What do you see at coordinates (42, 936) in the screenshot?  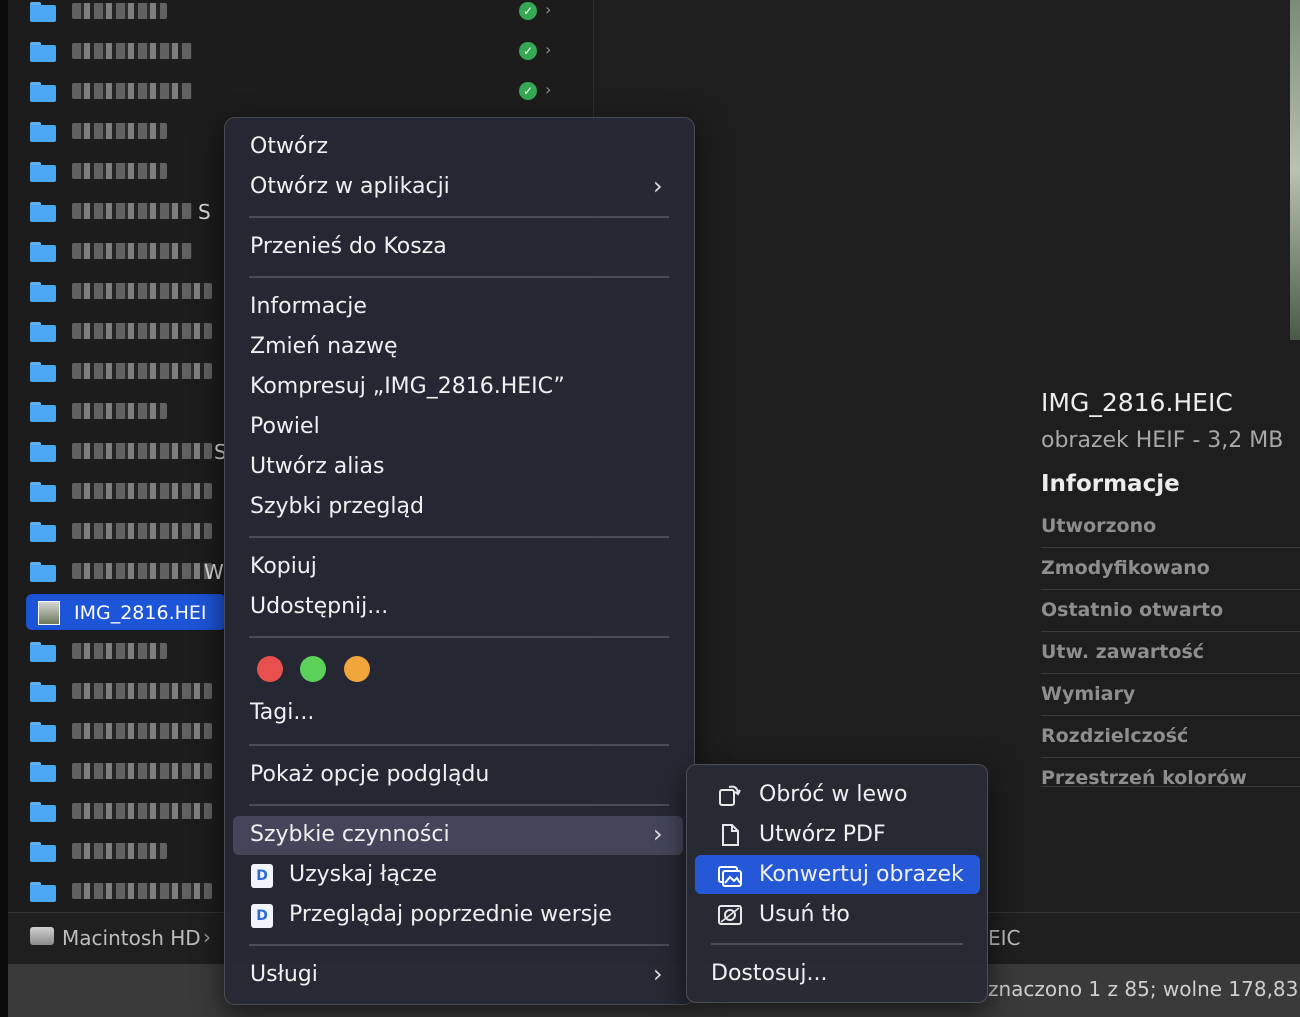 I see `hard-disk-icon` at bounding box center [42, 936].